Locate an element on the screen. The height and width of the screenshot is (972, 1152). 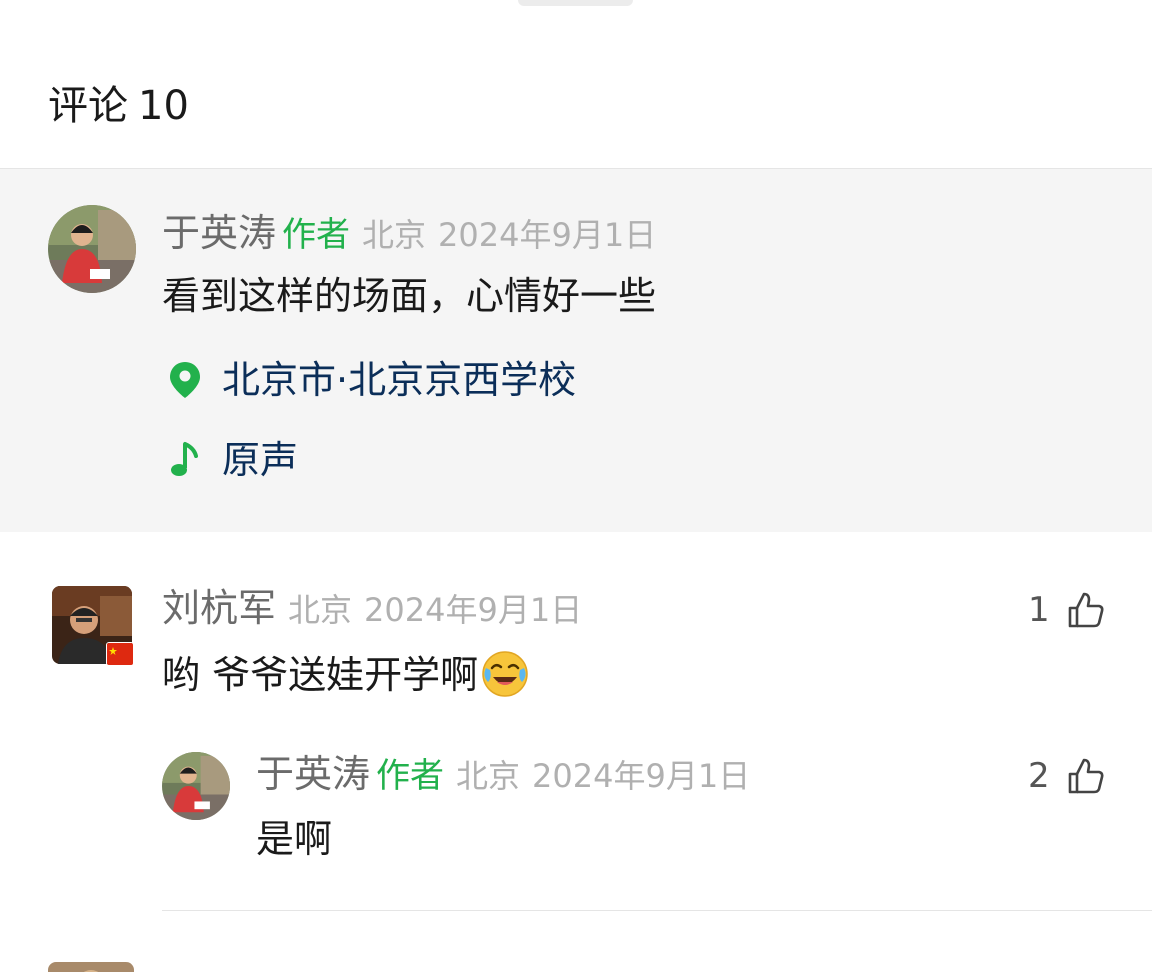
comment-text: 哟 爷爷送娃开学啊 is located at coordinates (346, 674).